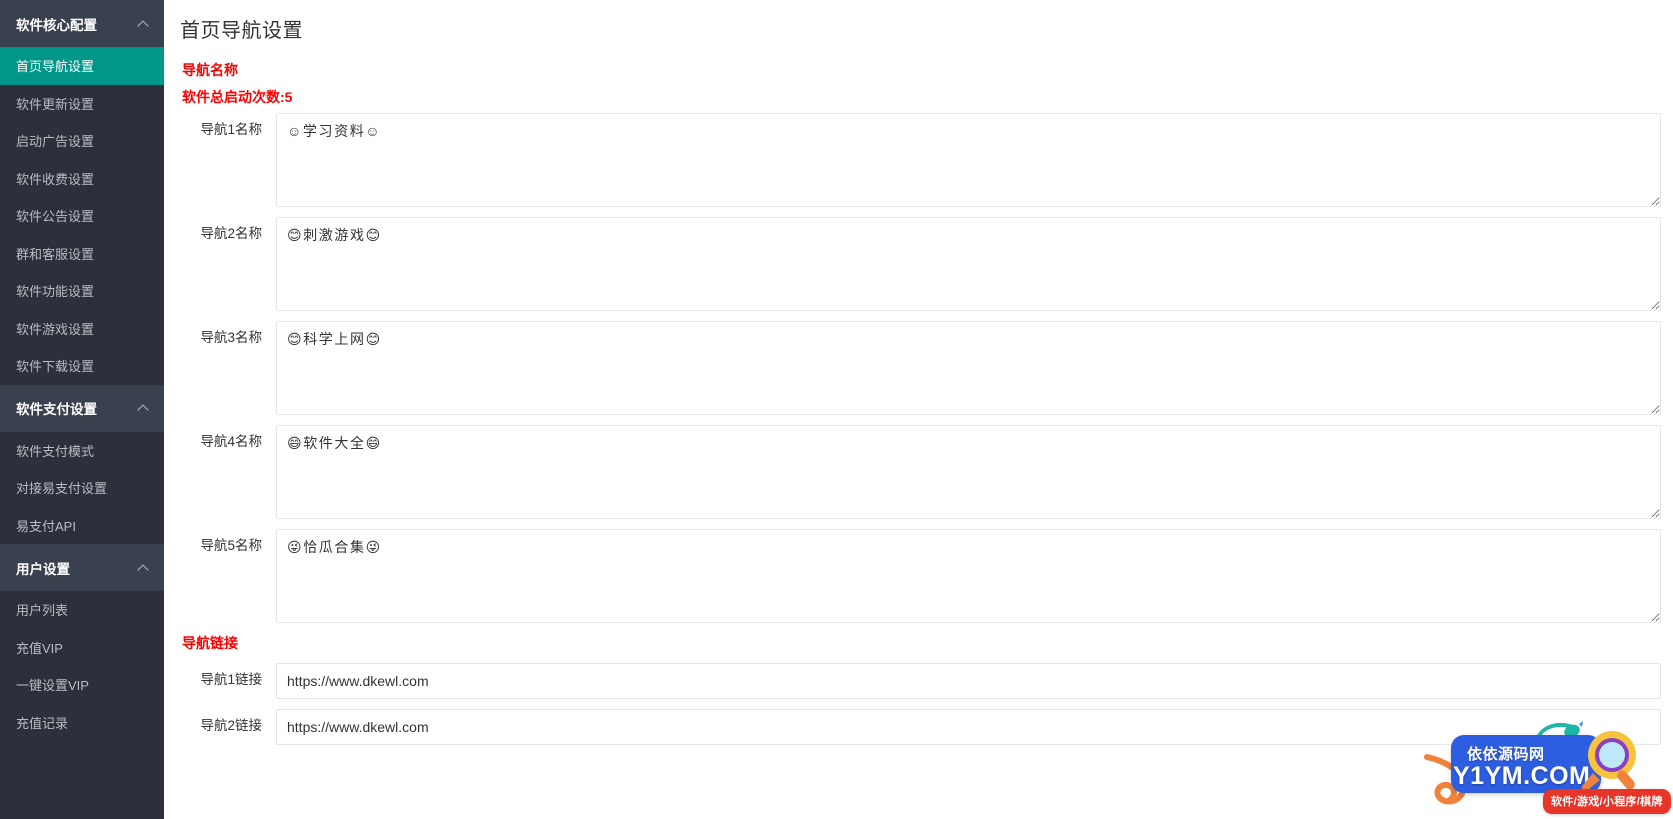  I want to click on sidebar-item-label: 用户列表, so click(42, 611).